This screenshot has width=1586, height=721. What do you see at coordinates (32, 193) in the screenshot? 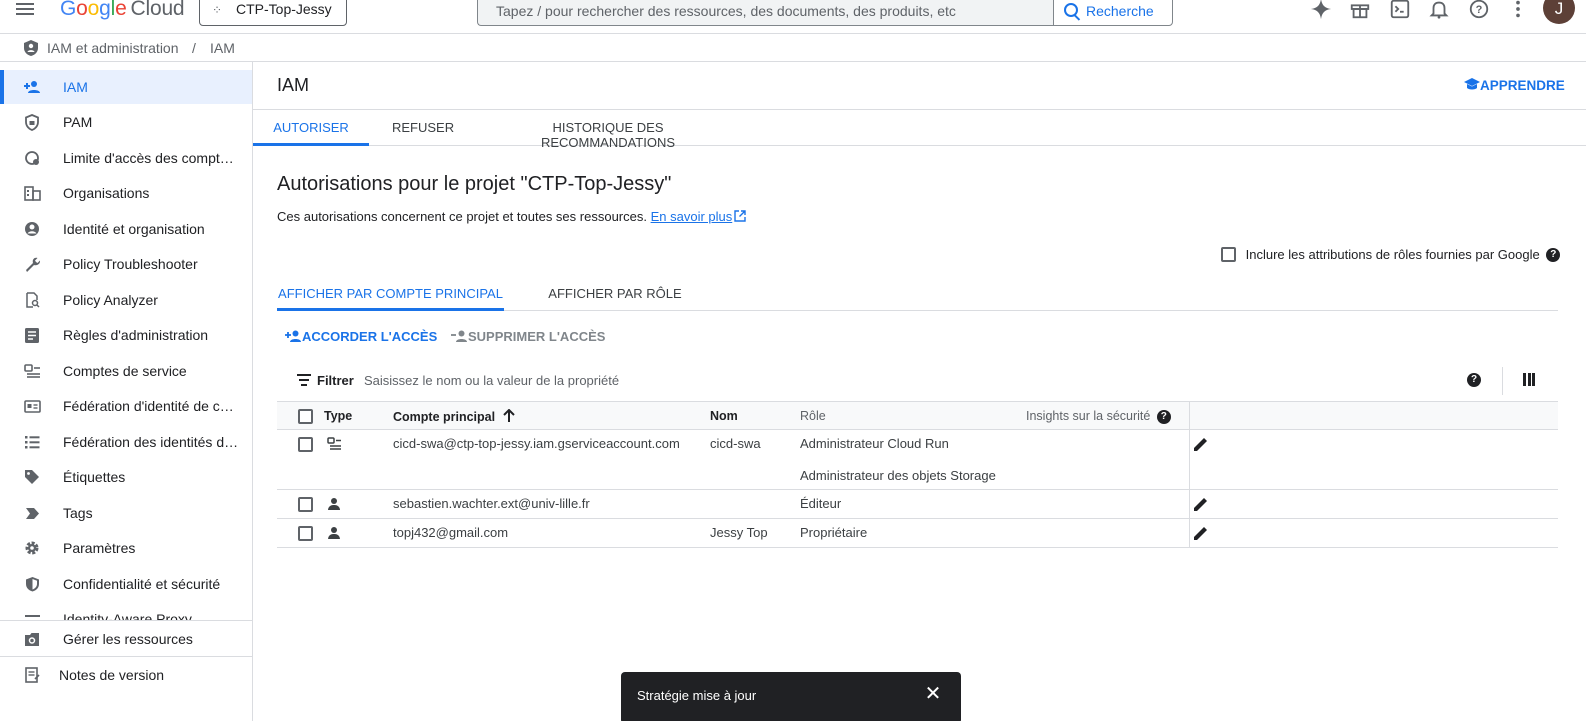
I see `business-icon` at bounding box center [32, 193].